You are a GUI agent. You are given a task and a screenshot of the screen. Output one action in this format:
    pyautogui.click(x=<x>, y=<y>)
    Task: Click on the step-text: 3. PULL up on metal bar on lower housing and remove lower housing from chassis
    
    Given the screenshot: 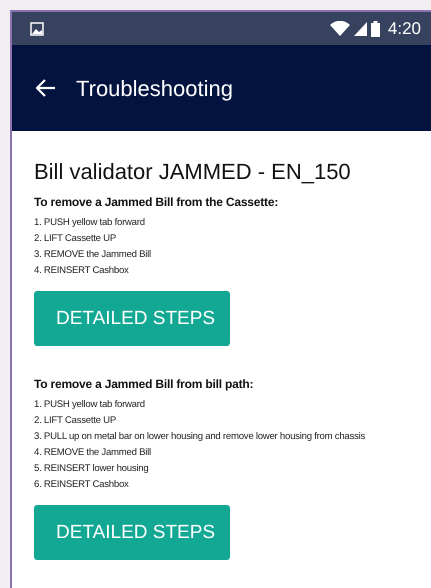 What is the action you would take?
    pyautogui.click(x=200, y=437)
    